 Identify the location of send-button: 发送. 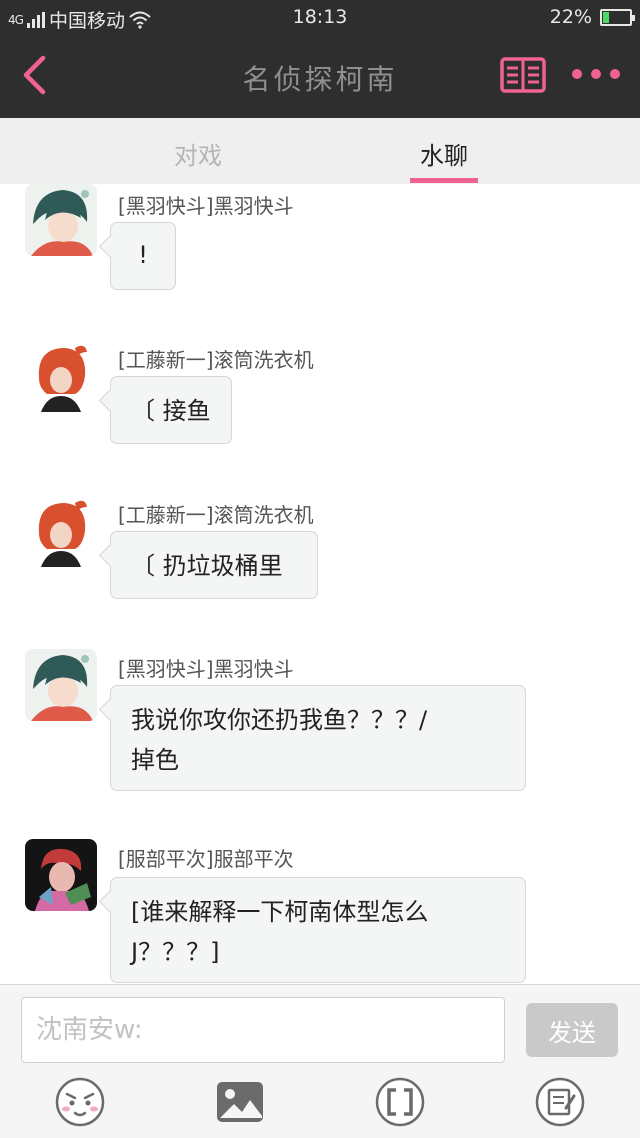
(572, 1030).